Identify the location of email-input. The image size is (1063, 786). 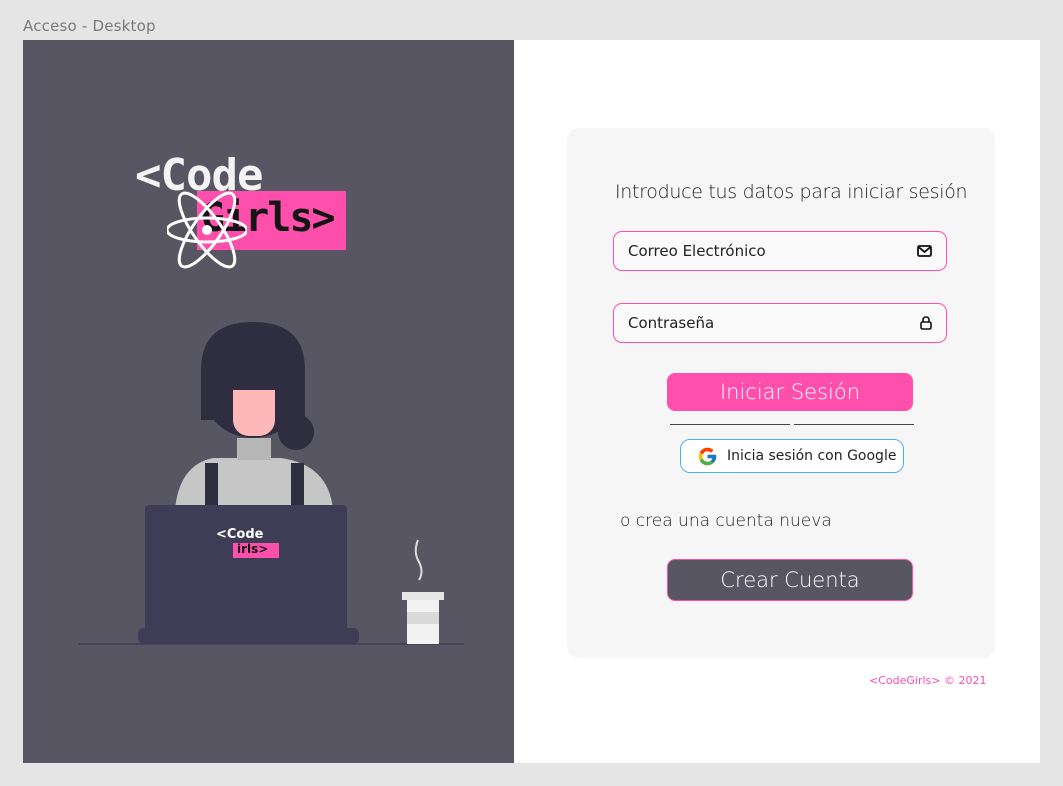
(768, 251).